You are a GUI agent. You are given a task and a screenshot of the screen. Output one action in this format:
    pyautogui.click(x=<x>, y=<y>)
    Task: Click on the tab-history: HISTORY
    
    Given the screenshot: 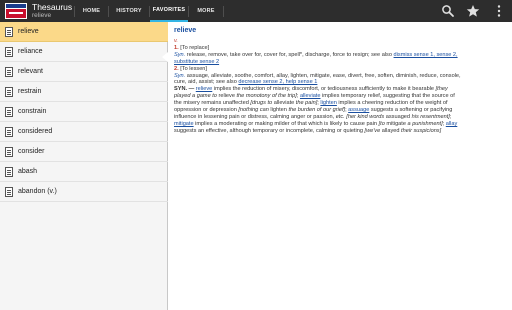 What is the action you would take?
    pyautogui.click(x=129, y=11)
    